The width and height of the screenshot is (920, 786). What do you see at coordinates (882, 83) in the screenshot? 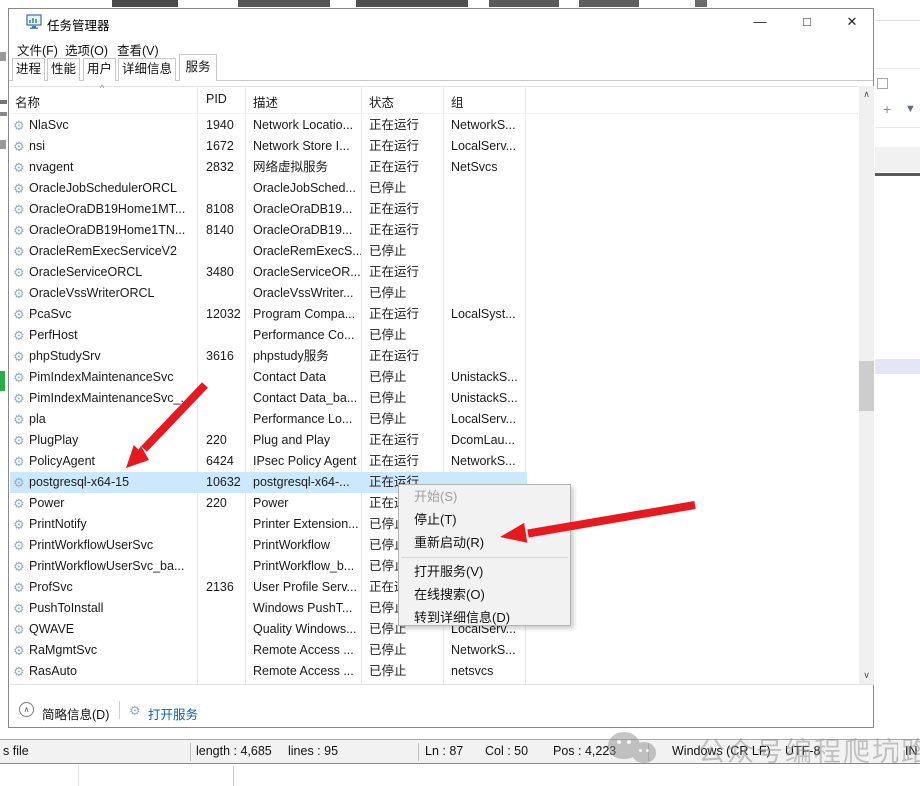
I see `background-checkbox` at bounding box center [882, 83].